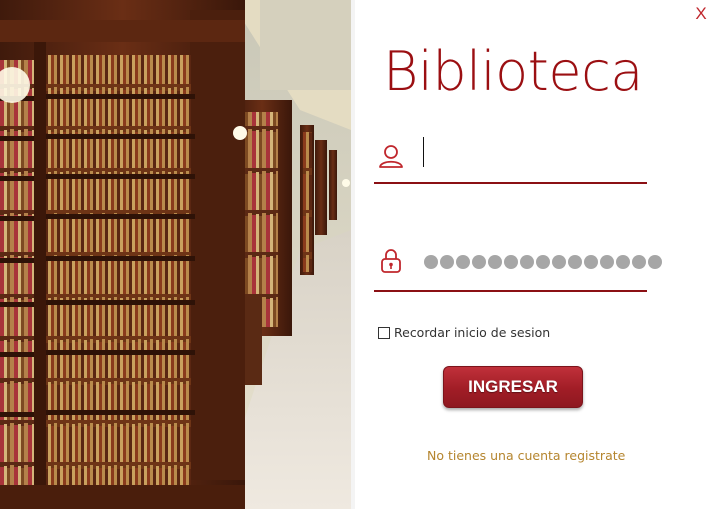 This screenshot has width=718, height=509. Describe the element at coordinates (510, 183) in the screenshot. I see `username-underline` at that location.